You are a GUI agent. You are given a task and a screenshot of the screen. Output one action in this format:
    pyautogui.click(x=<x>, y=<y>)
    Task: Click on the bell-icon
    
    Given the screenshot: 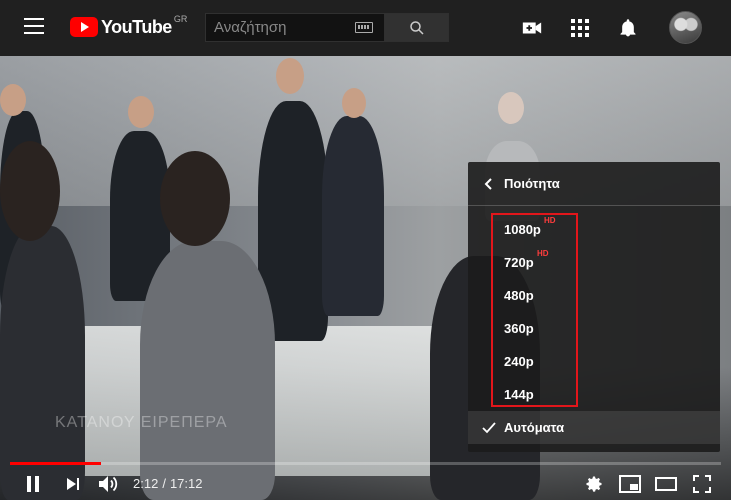 What is the action you would take?
    pyautogui.click(x=628, y=28)
    